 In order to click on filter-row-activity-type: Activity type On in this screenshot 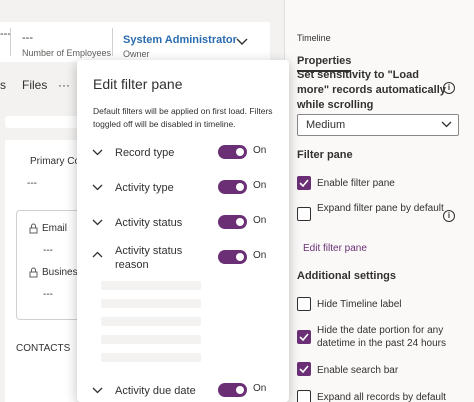, I will do `click(183, 189)`.